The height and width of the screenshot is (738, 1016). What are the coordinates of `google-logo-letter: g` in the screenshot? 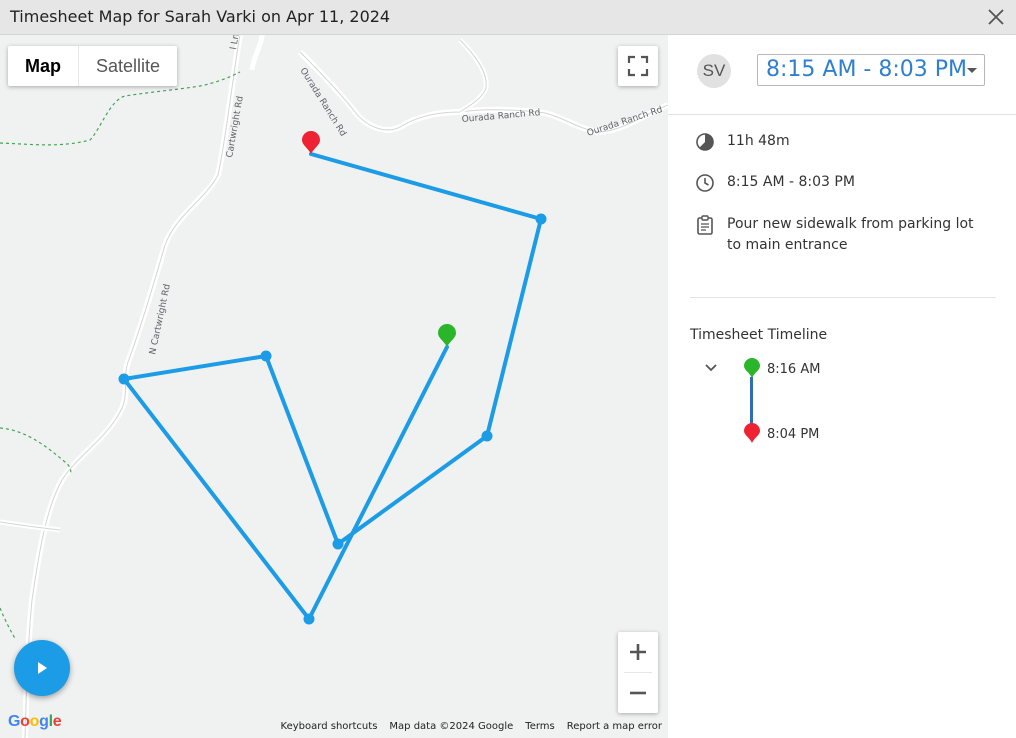 It's located at (44, 721).